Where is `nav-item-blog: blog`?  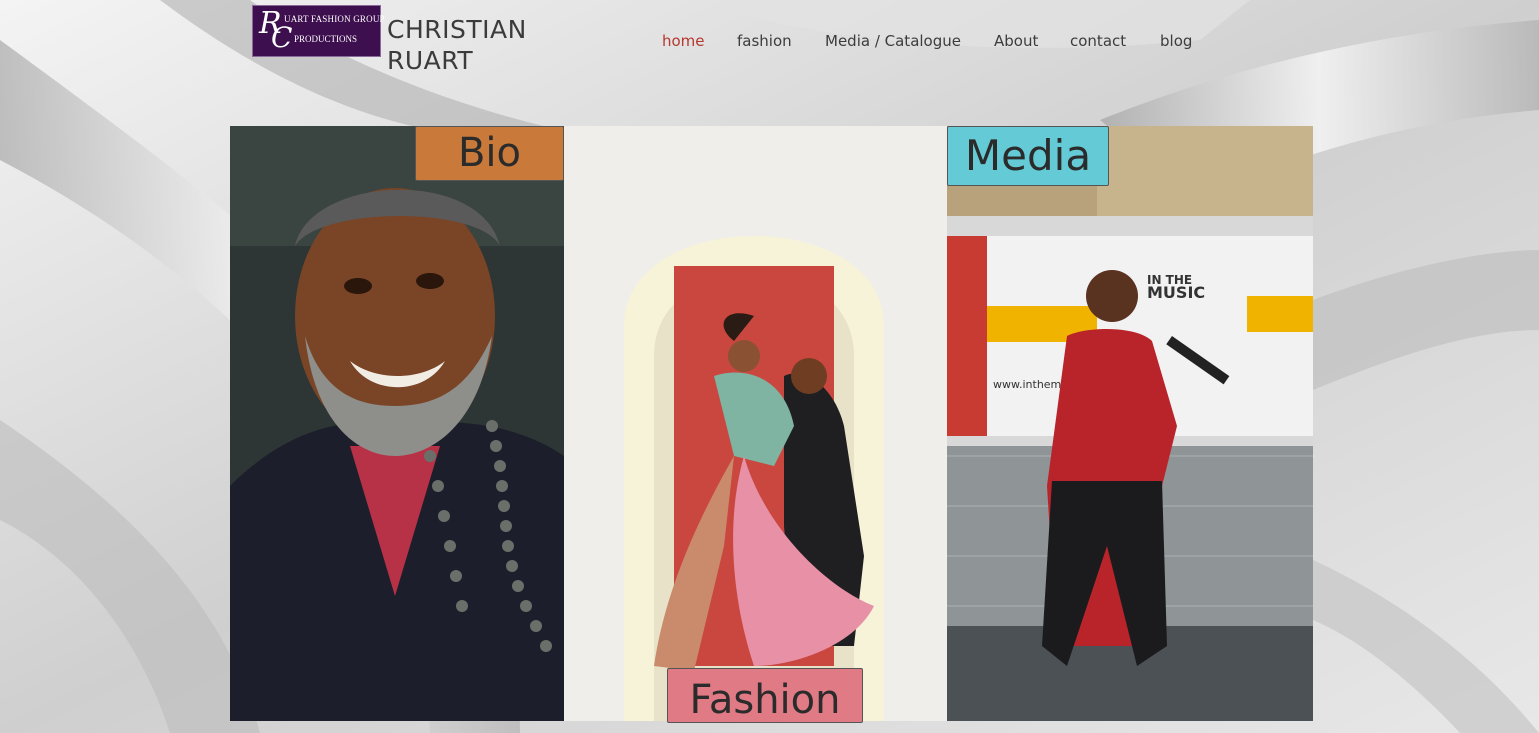 nav-item-blog: blog is located at coordinates (1176, 41).